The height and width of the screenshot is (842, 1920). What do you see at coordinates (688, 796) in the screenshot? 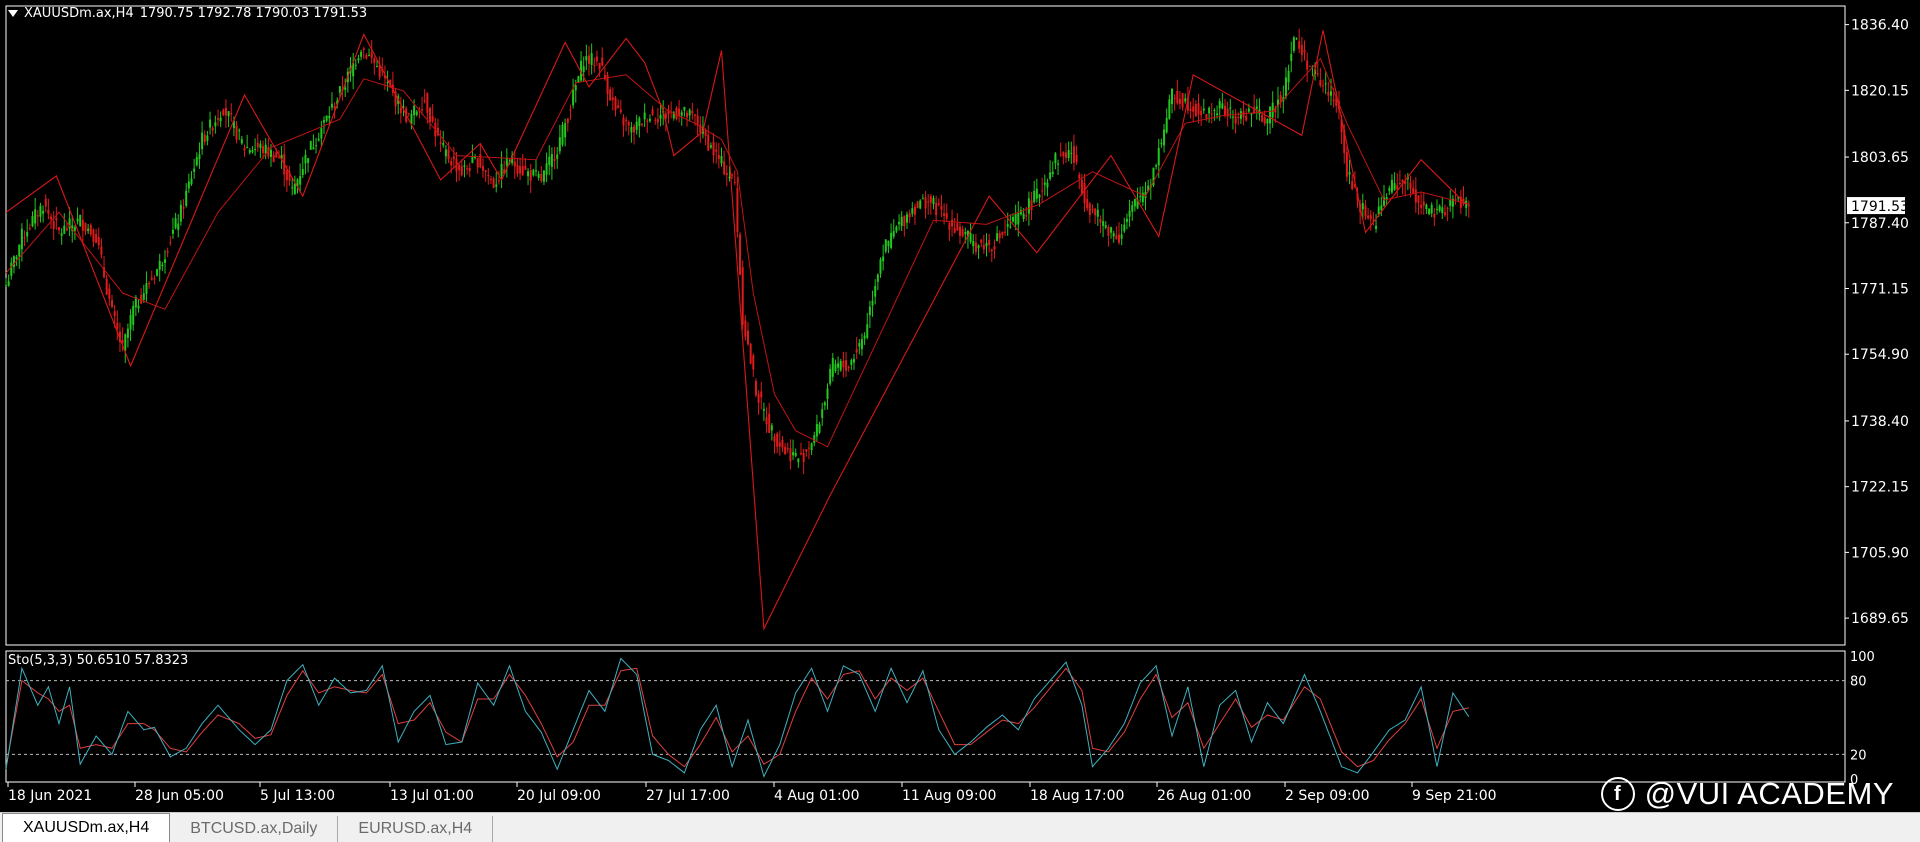
I see `time-tick-label: 27 Jul 17:00` at bounding box center [688, 796].